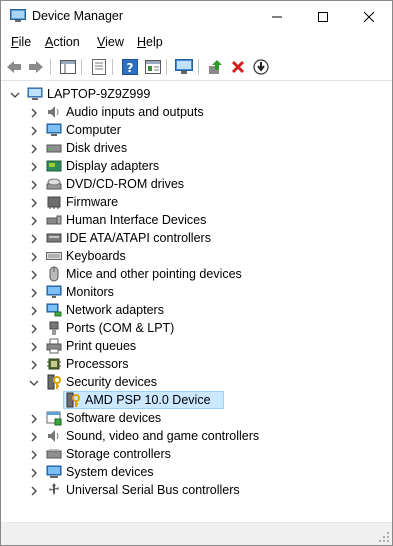 The image size is (393, 546). I want to click on dvd-drive-icon, so click(54, 184).